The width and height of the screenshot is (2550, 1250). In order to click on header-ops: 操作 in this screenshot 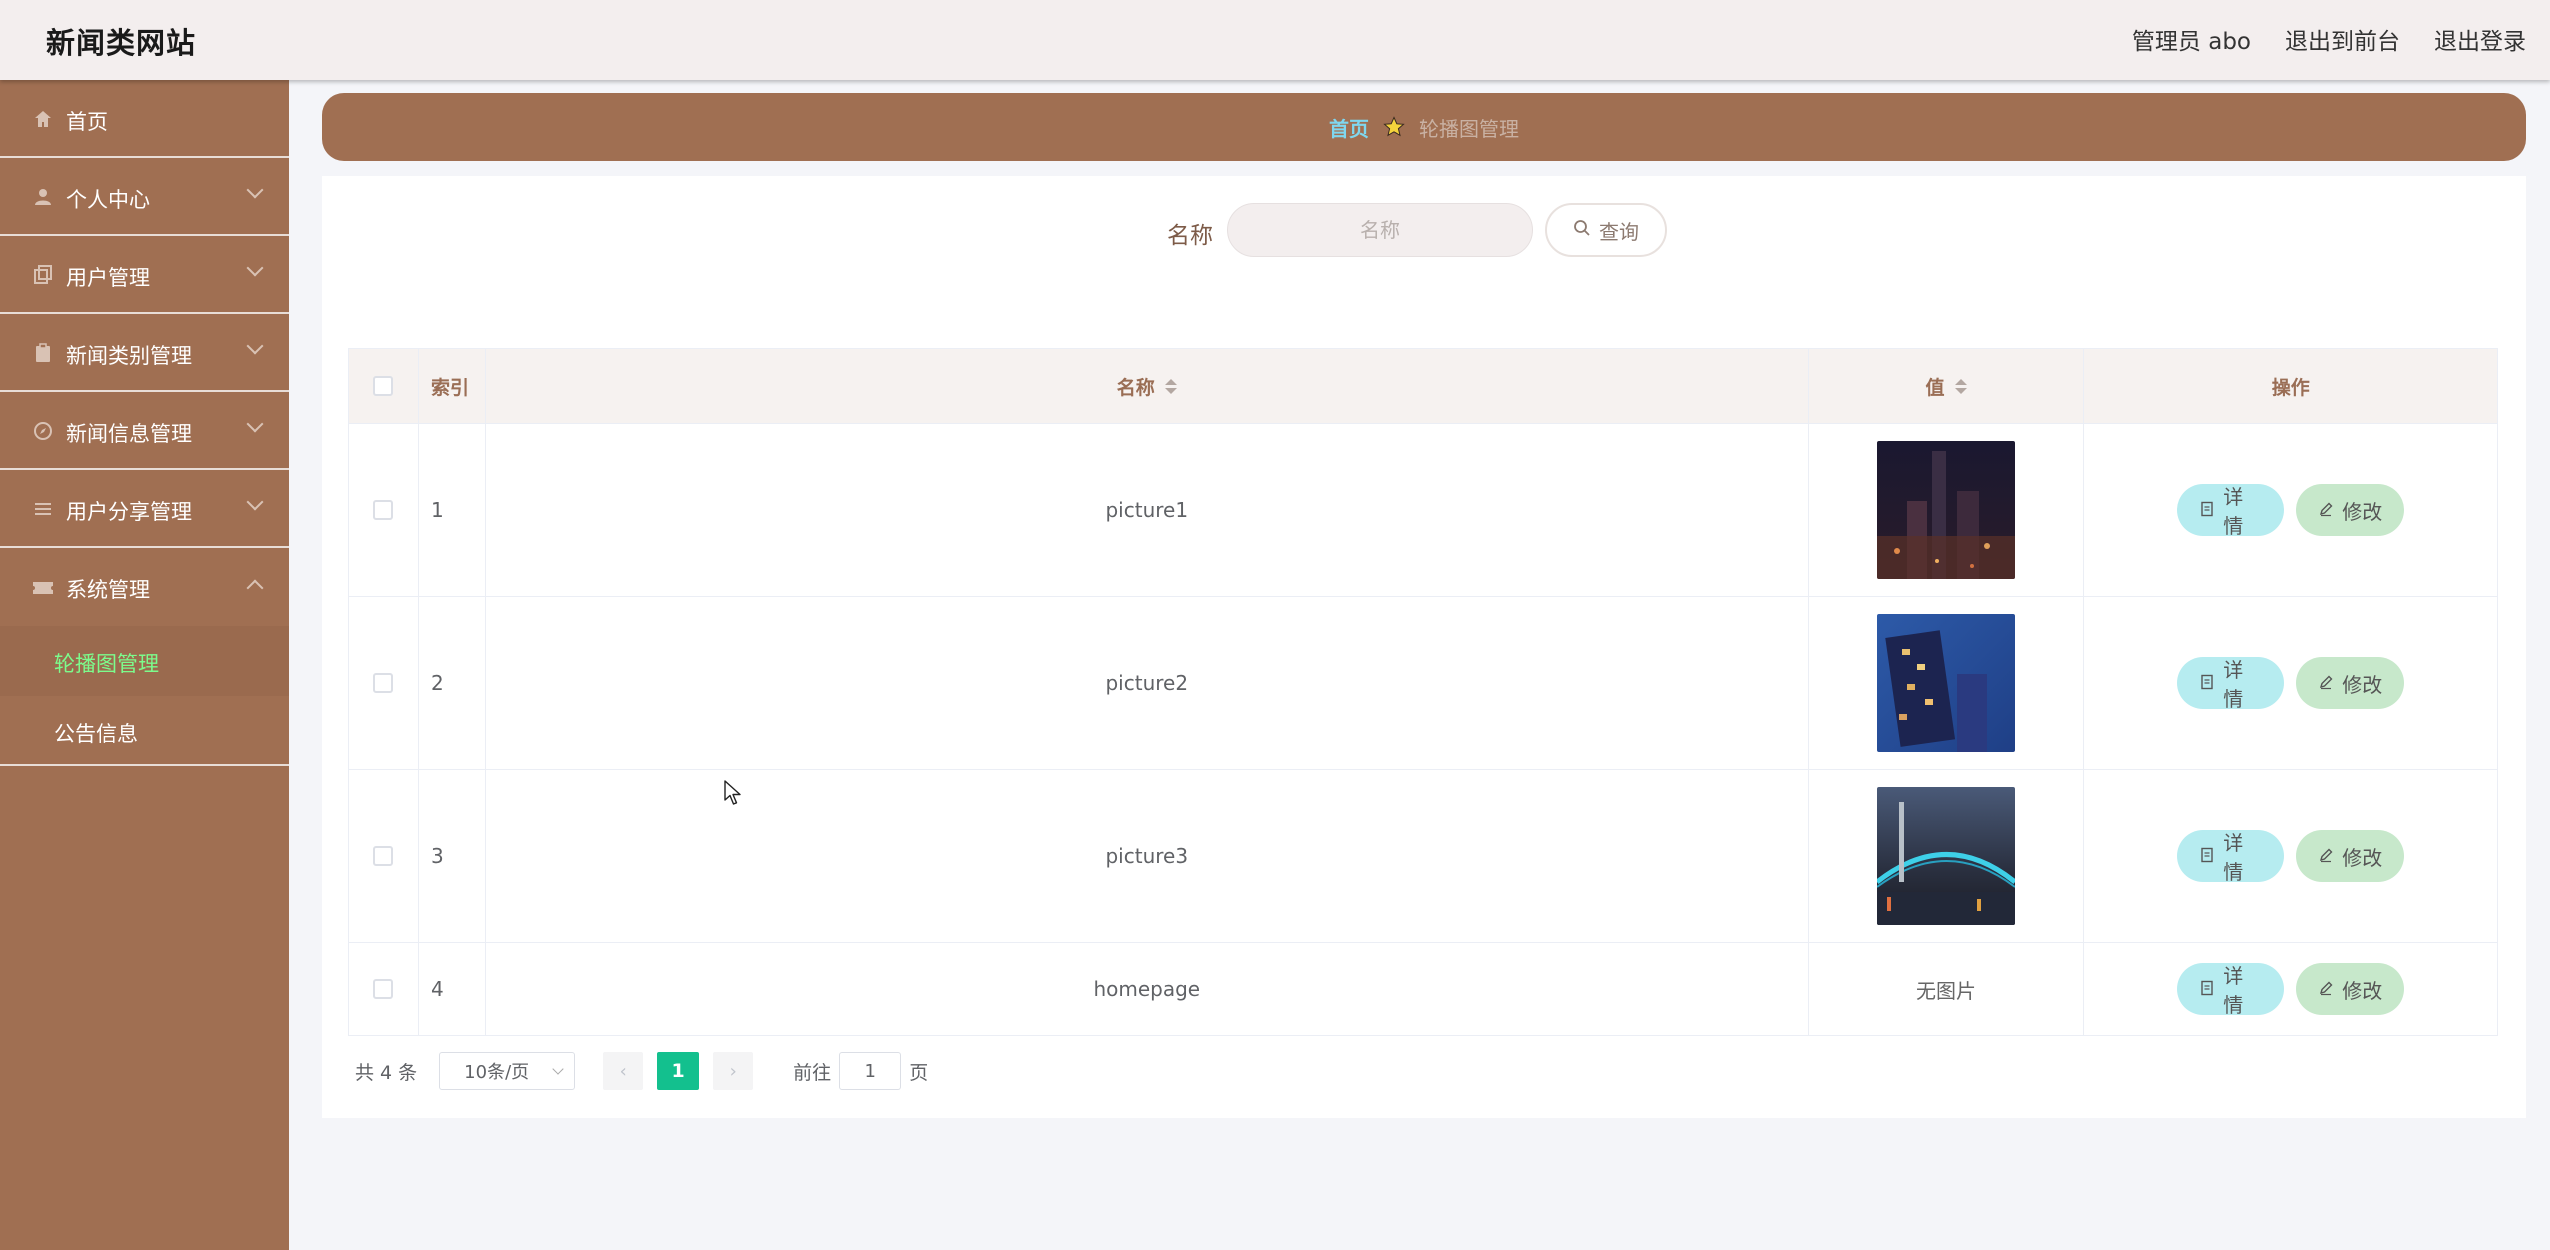, I will do `click(2290, 386)`.